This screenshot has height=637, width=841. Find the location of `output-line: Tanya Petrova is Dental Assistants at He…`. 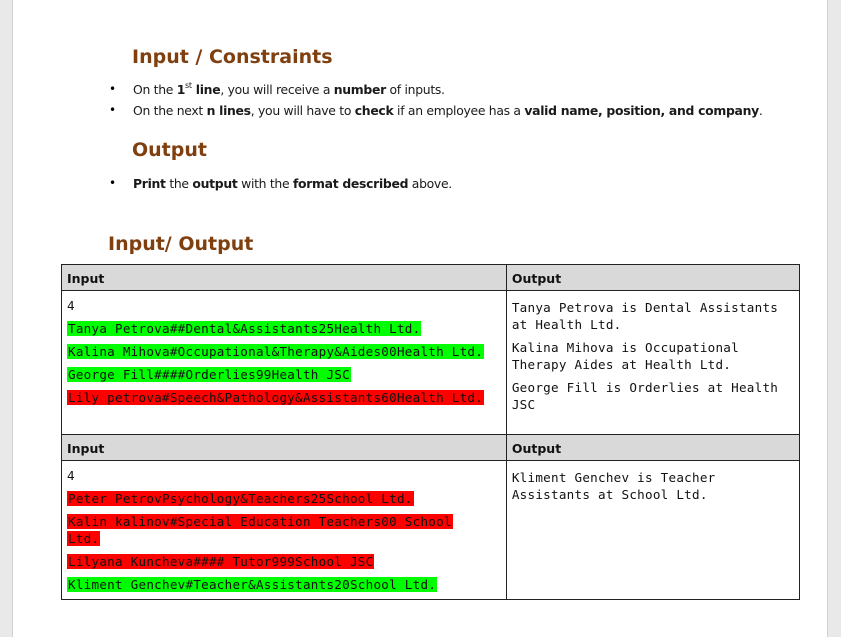

output-line: Tanya Petrova is Dental Assistants at He… is located at coordinates (645, 316).